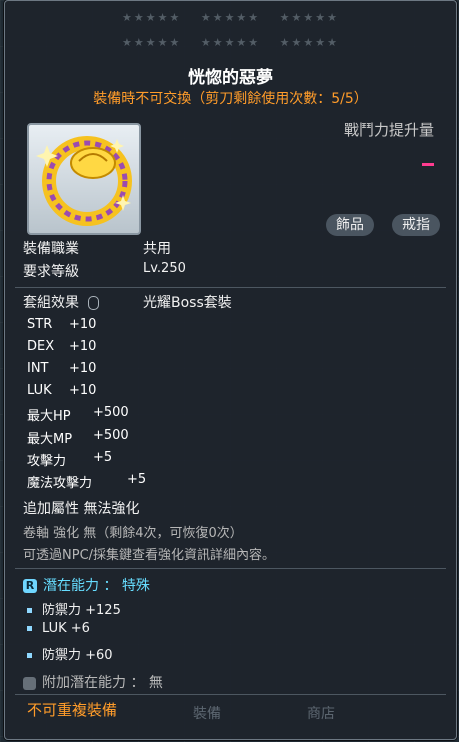  Describe the element at coordinates (81, 509) in the screenshot. I see `flame-status: 追加屬性 無法強化` at that location.